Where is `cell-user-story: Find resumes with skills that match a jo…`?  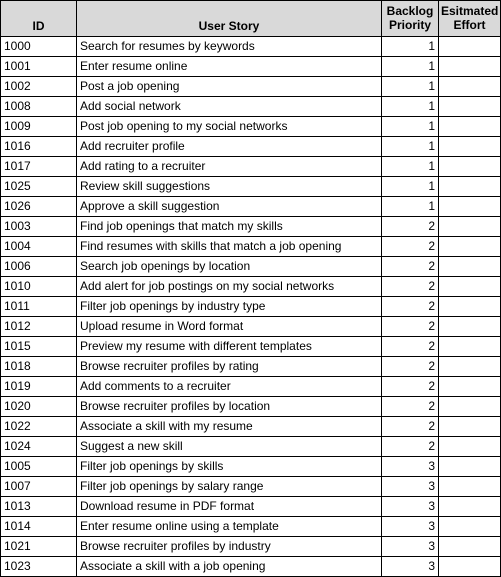 cell-user-story: Find resumes with skills that match a jo… is located at coordinates (229, 246).